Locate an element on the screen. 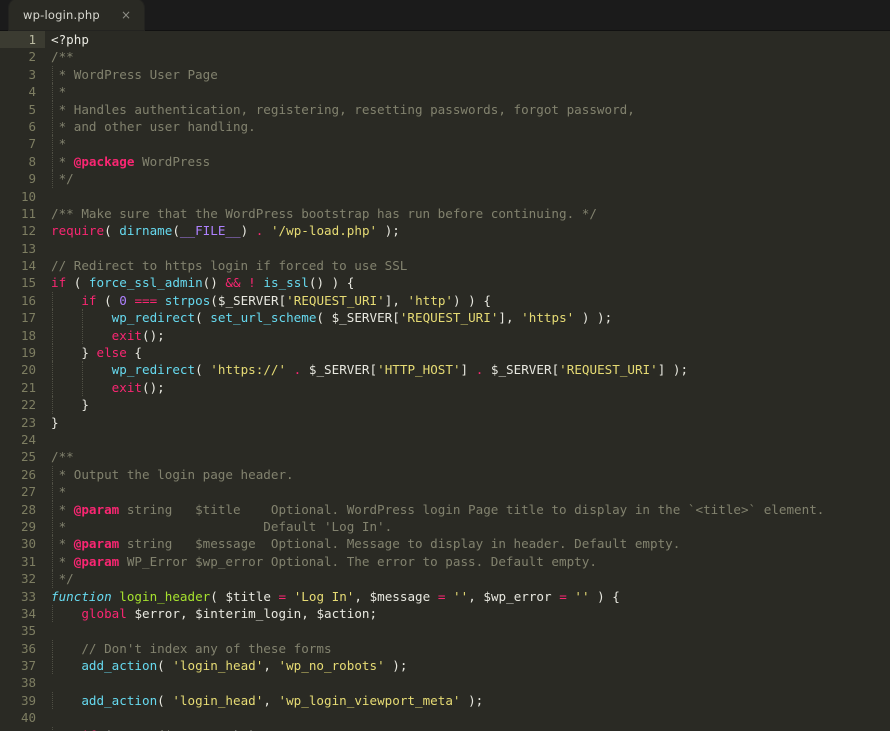  line-number: 14 is located at coordinates (28, 266).